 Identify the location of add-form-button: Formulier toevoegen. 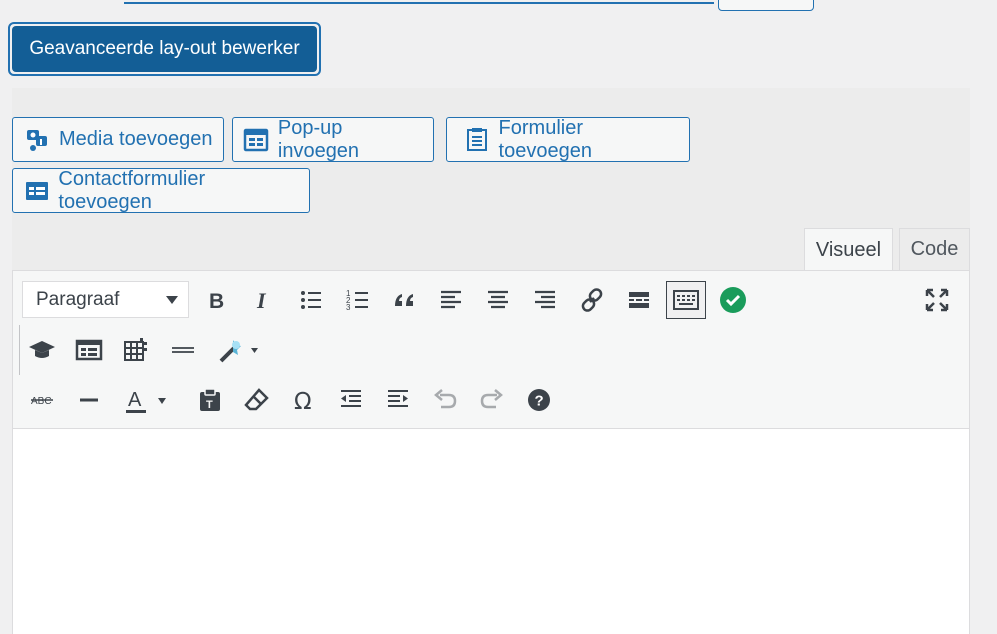
(568, 139).